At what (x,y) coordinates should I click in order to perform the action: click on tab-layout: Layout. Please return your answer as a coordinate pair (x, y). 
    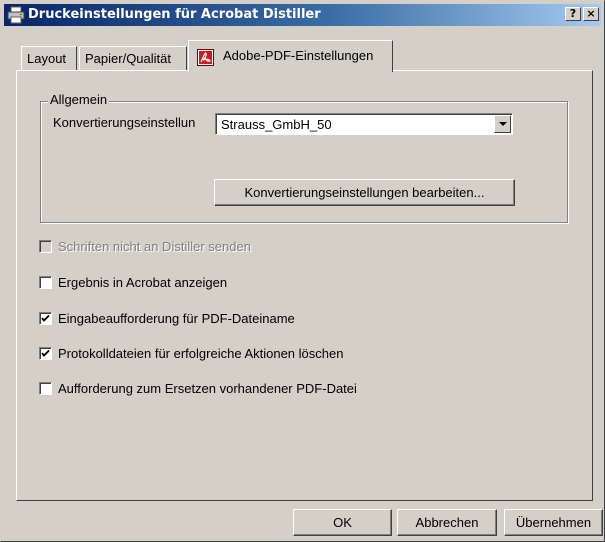
    Looking at the image, I should click on (49, 58).